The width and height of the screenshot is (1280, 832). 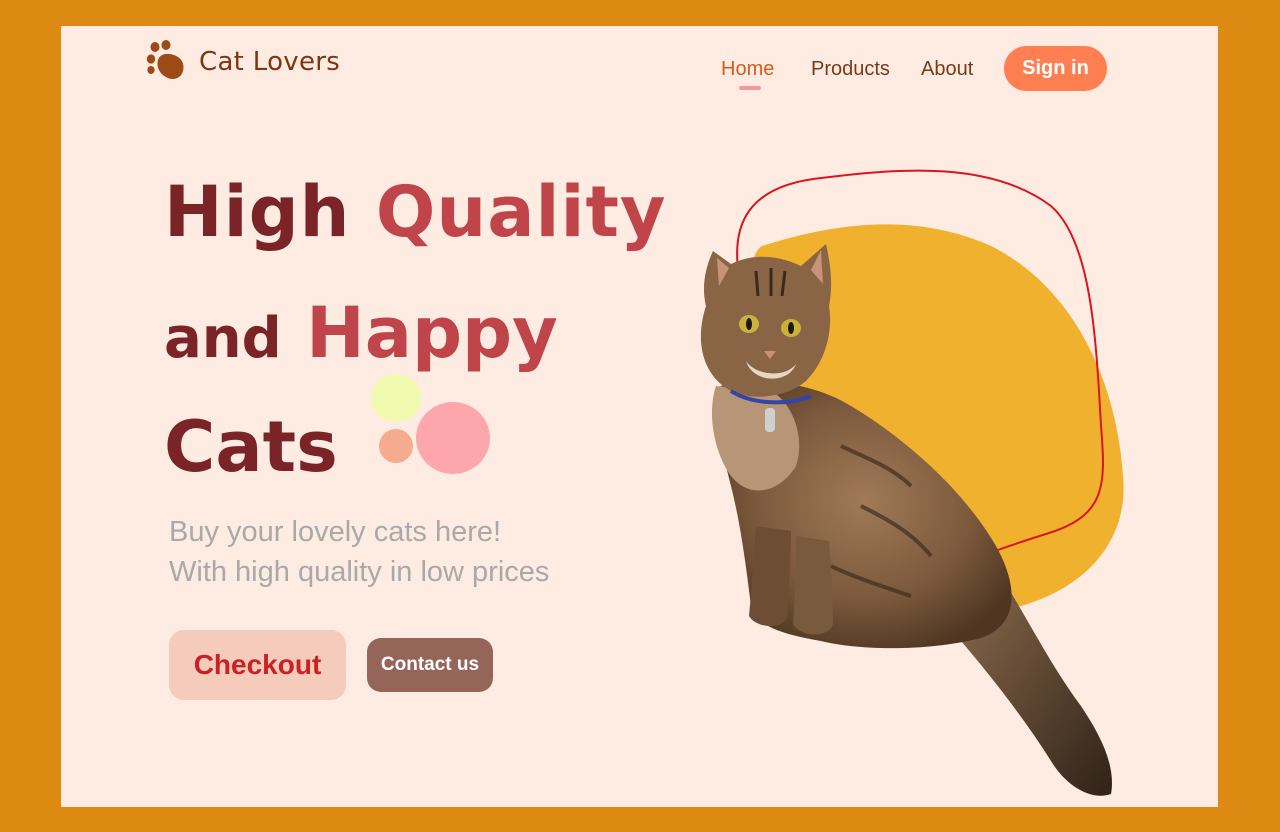 What do you see at coordinates (396, 446) in the screenshot?
I see `peach-blob` at bounding box center [396, 446].